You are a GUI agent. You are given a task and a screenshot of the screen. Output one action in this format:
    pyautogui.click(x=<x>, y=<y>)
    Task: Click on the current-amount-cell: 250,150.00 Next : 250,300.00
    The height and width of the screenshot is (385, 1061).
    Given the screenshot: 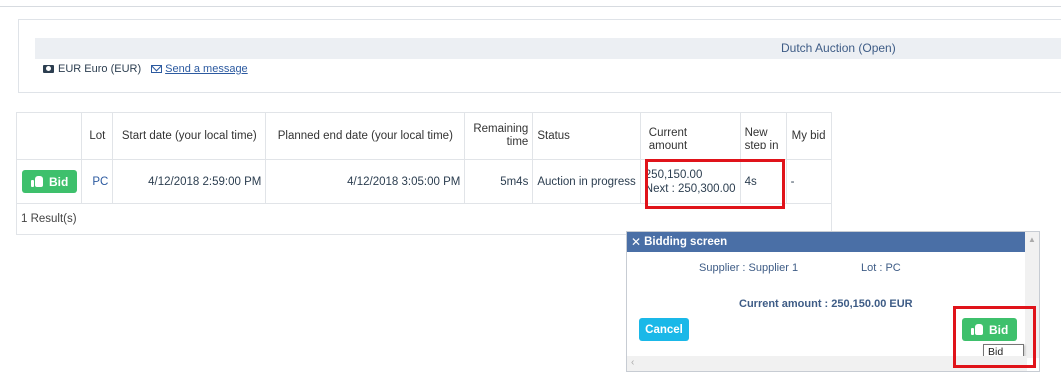 What is the action you would take?
    pyautogui.click(x=690, y=181)
    